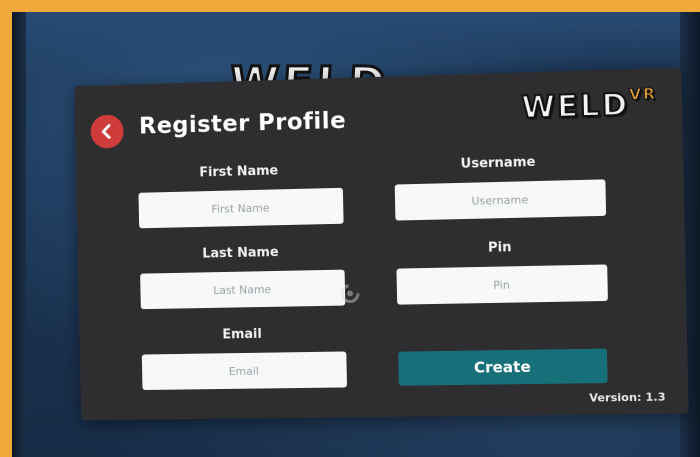  I want to click on scene-pillar-left, so click(19, 234).